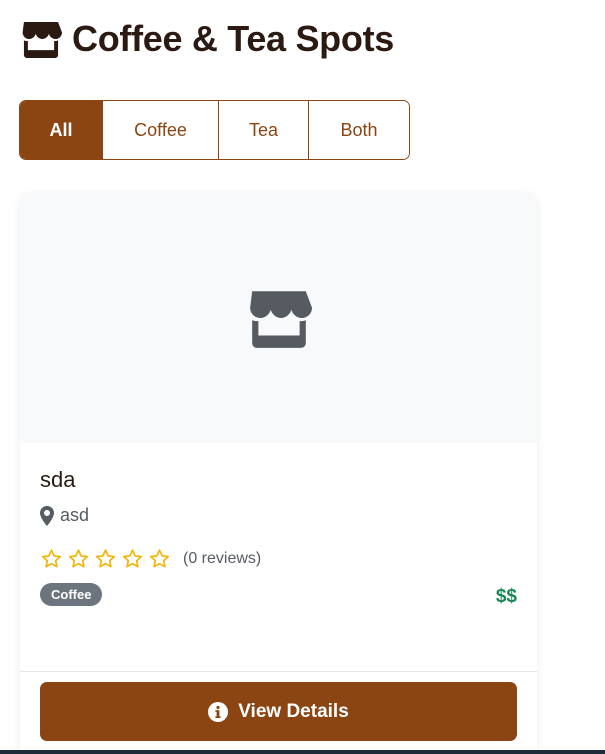 The height and width of the screenshot is (754, 605). What do you see at coordinates (278, 515) in the screenshot?
I see `shop-location: asd` at bounding box center [278, 515].